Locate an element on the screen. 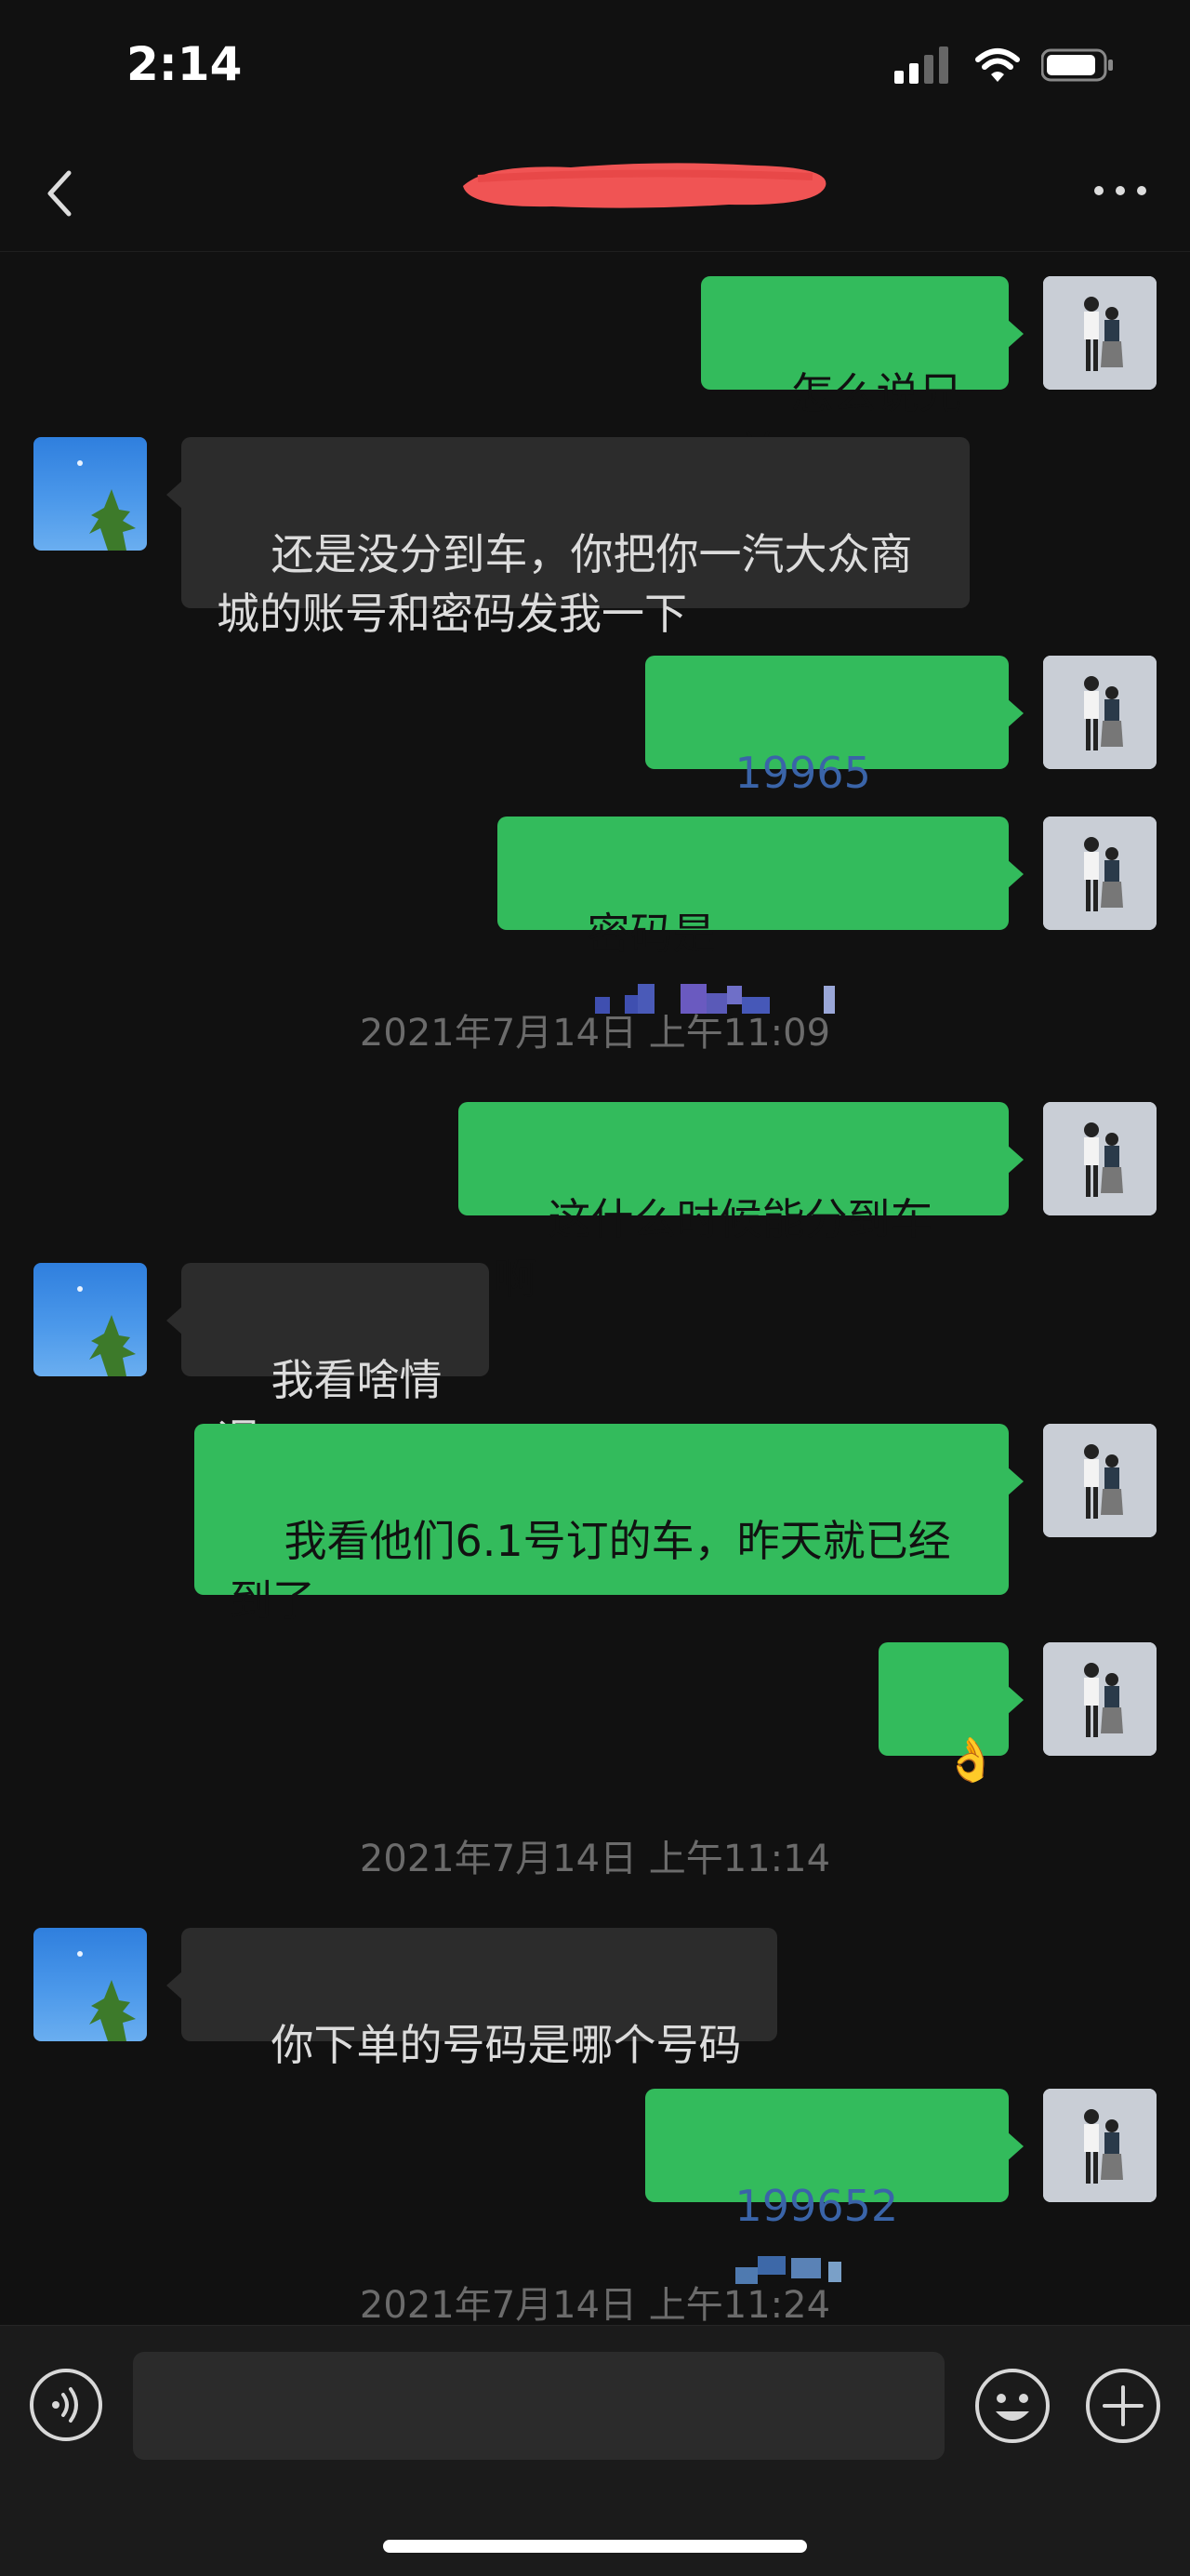 This screenshot has width=1190, height=2576. redaction-scribble is located at coordinates (644, 185).